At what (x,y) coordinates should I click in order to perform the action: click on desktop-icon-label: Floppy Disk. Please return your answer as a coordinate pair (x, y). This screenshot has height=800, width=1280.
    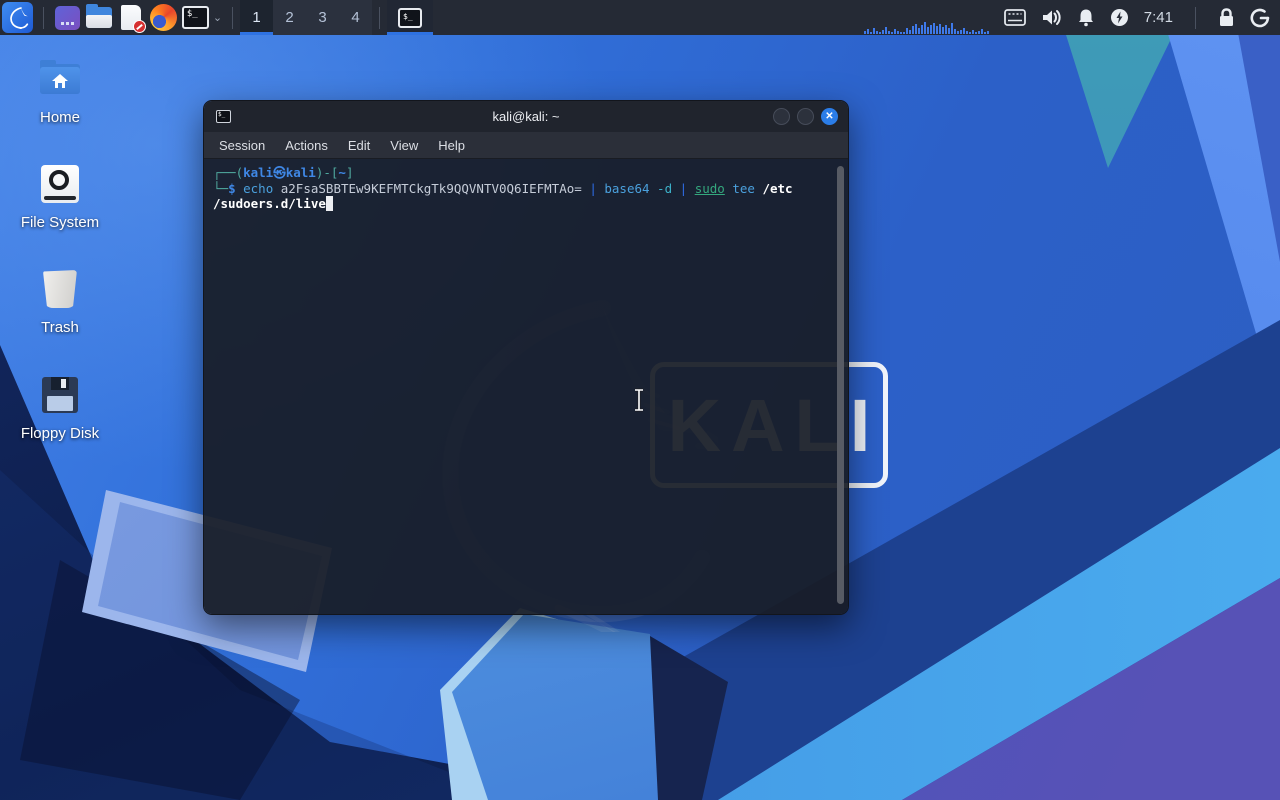
    Looking at the image, I should click on (60, 433).